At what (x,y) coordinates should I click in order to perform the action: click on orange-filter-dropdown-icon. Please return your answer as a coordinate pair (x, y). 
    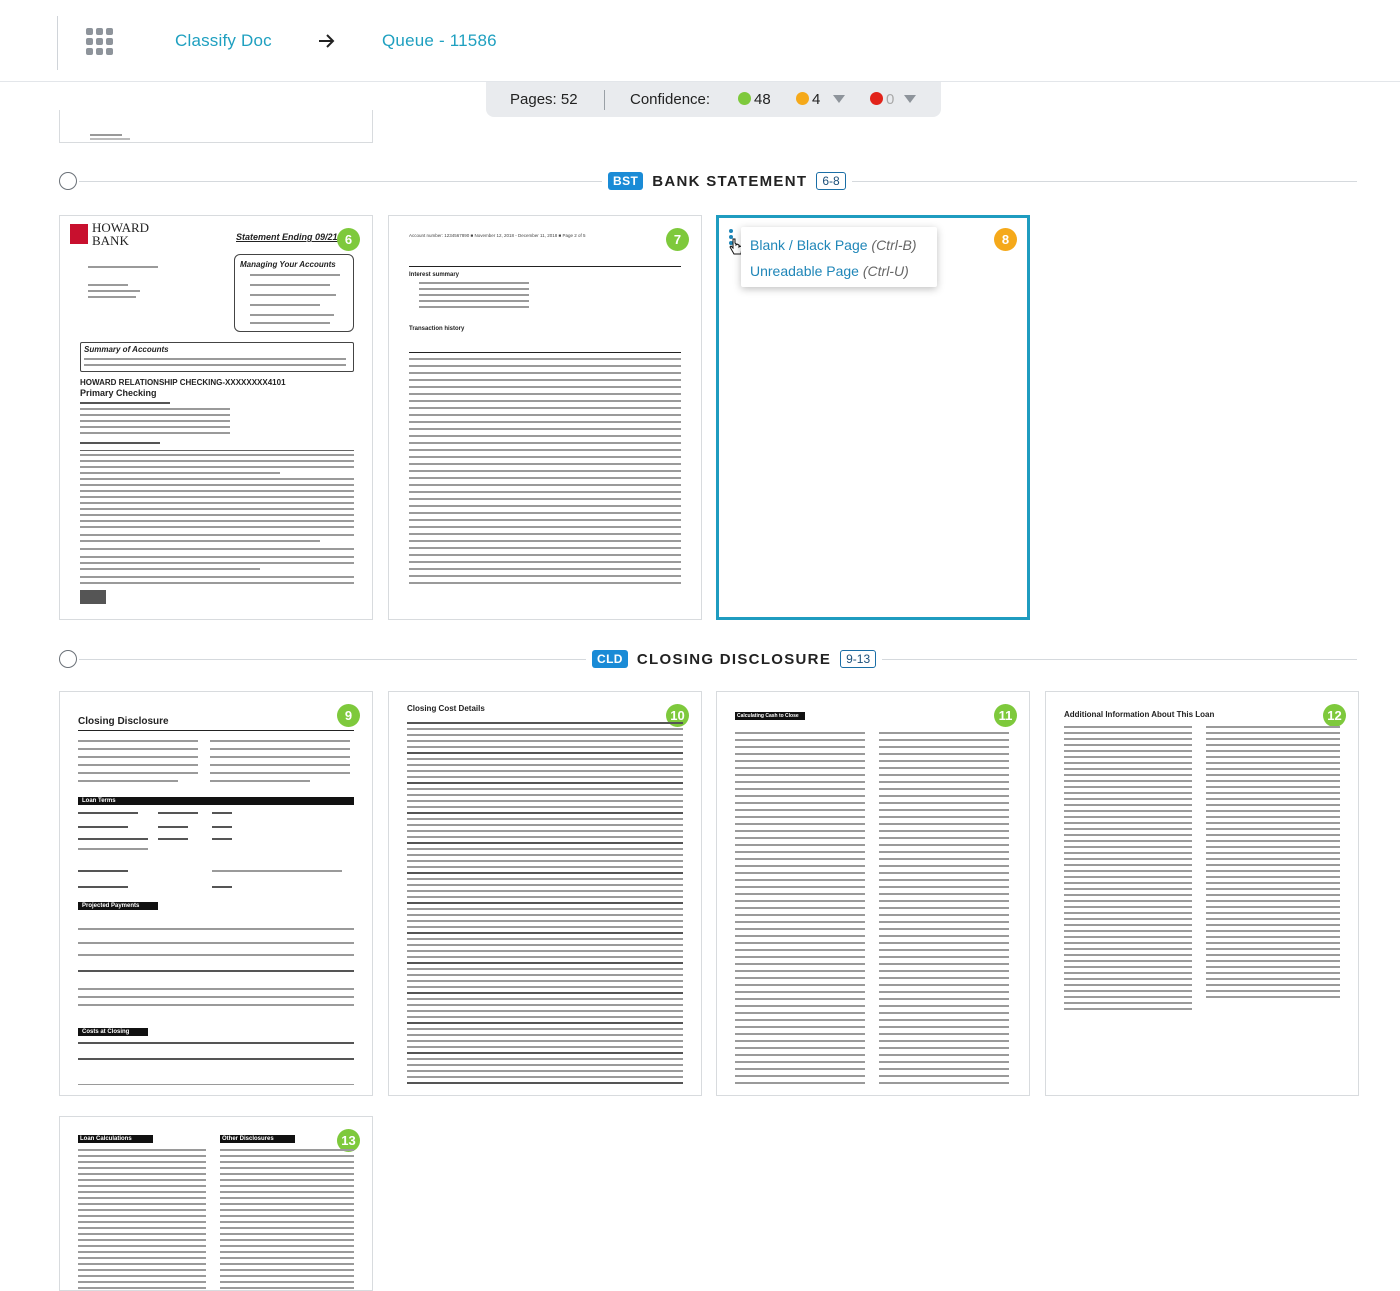
    Looking at the image, I should click on (839, 99).